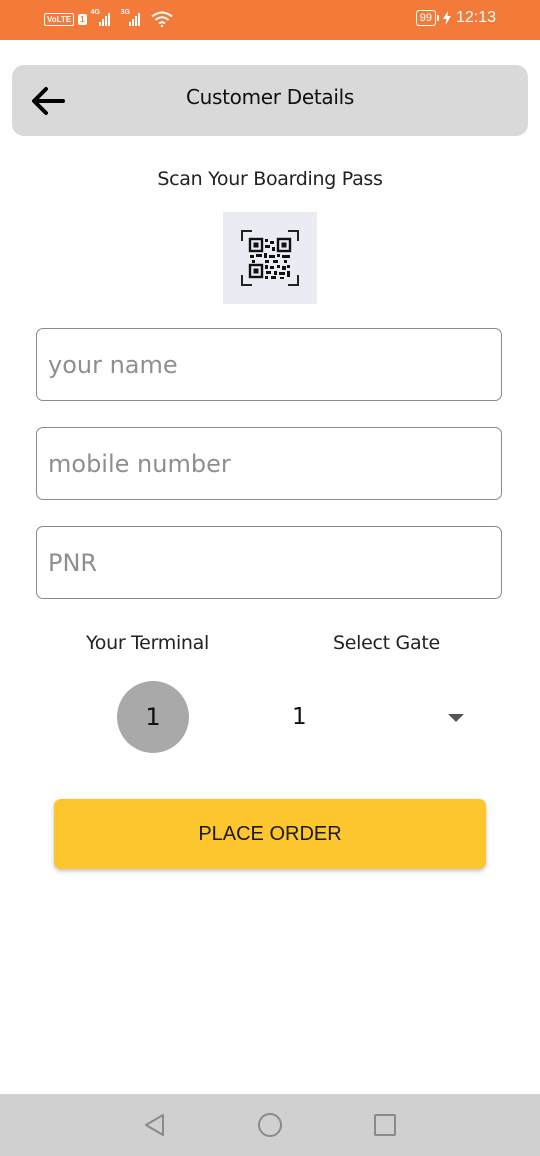 Image resolution: width=540 pixels, height=1156 pixels. What do you see at coordinates (270, 97) in the screenshot?
I see `page-title: Customer Details` at bounding box center [270, 97].